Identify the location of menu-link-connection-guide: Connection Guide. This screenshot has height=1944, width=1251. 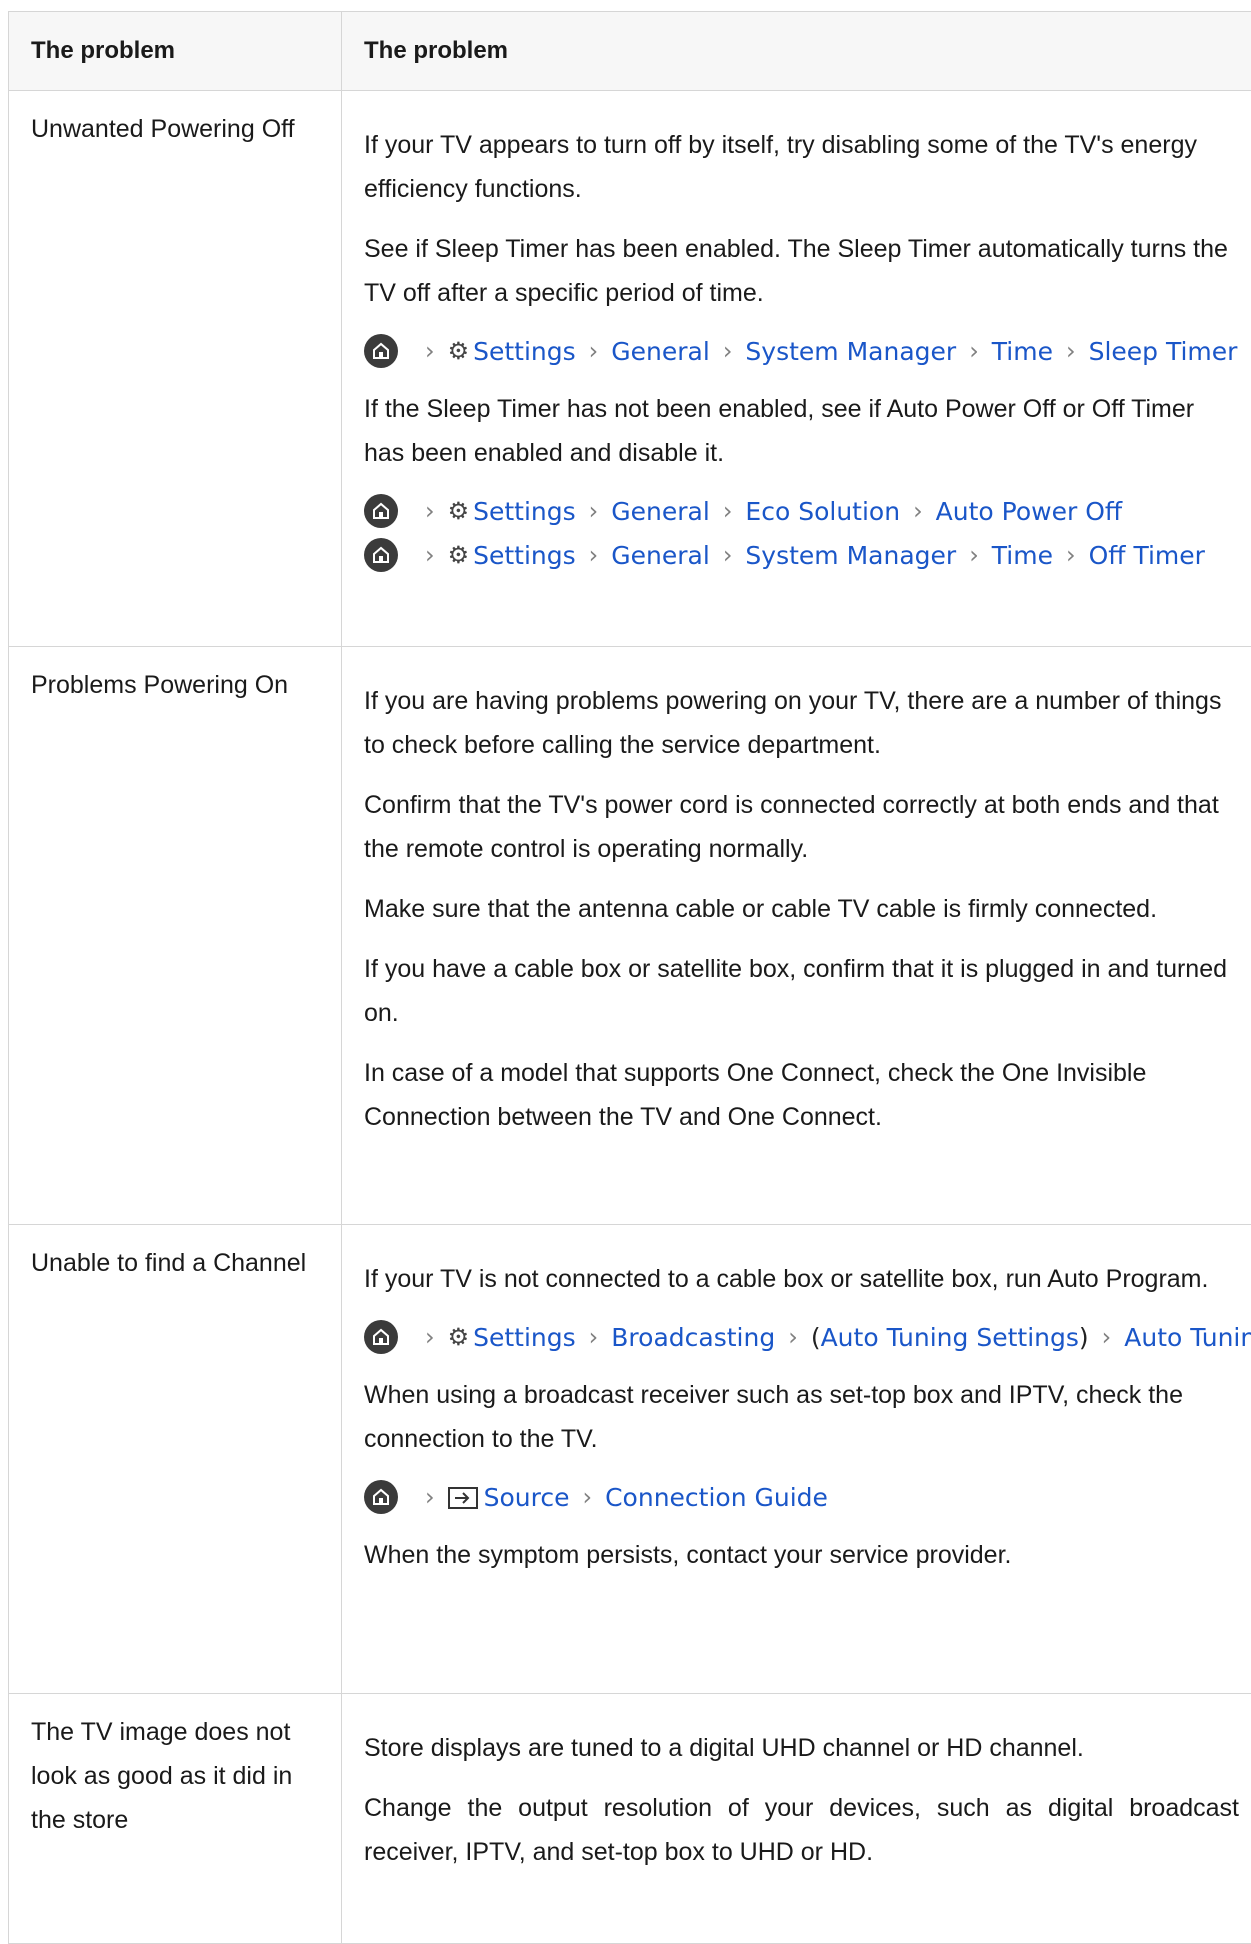
(716, 1497).